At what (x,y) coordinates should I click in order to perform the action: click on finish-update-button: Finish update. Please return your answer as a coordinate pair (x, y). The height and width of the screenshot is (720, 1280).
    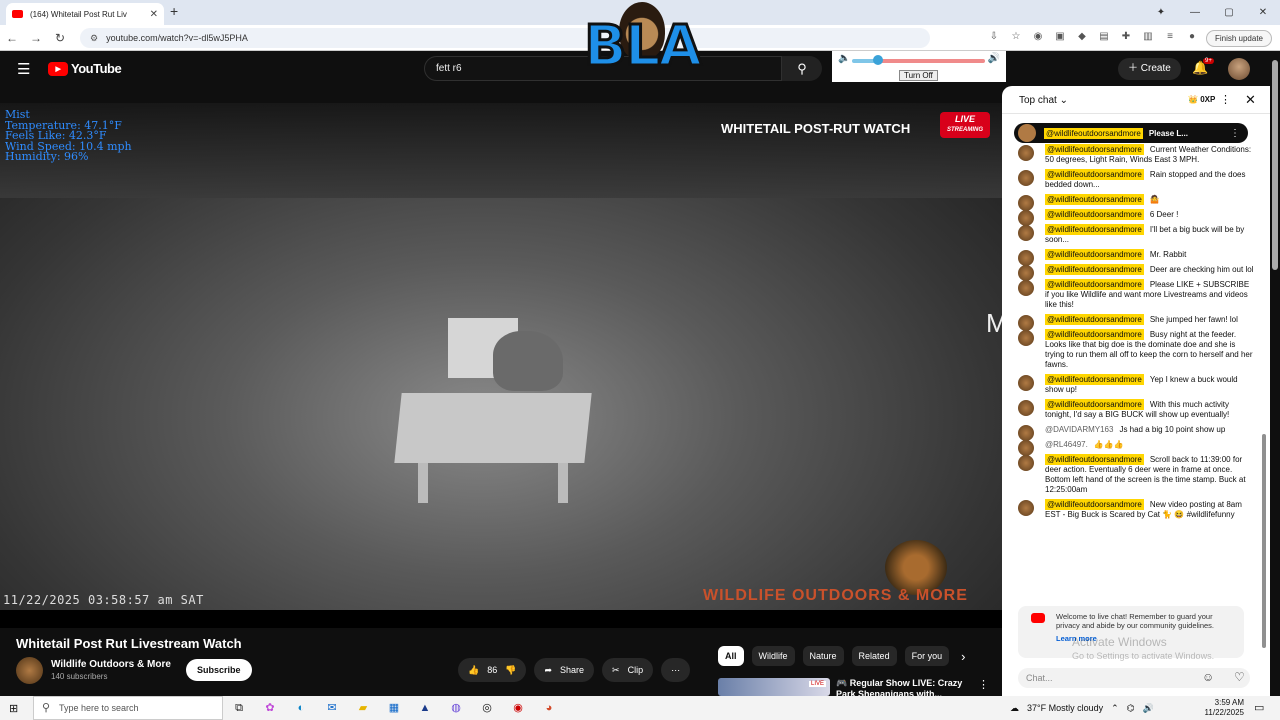
    Looking at the image, I should click on (1238, 38).